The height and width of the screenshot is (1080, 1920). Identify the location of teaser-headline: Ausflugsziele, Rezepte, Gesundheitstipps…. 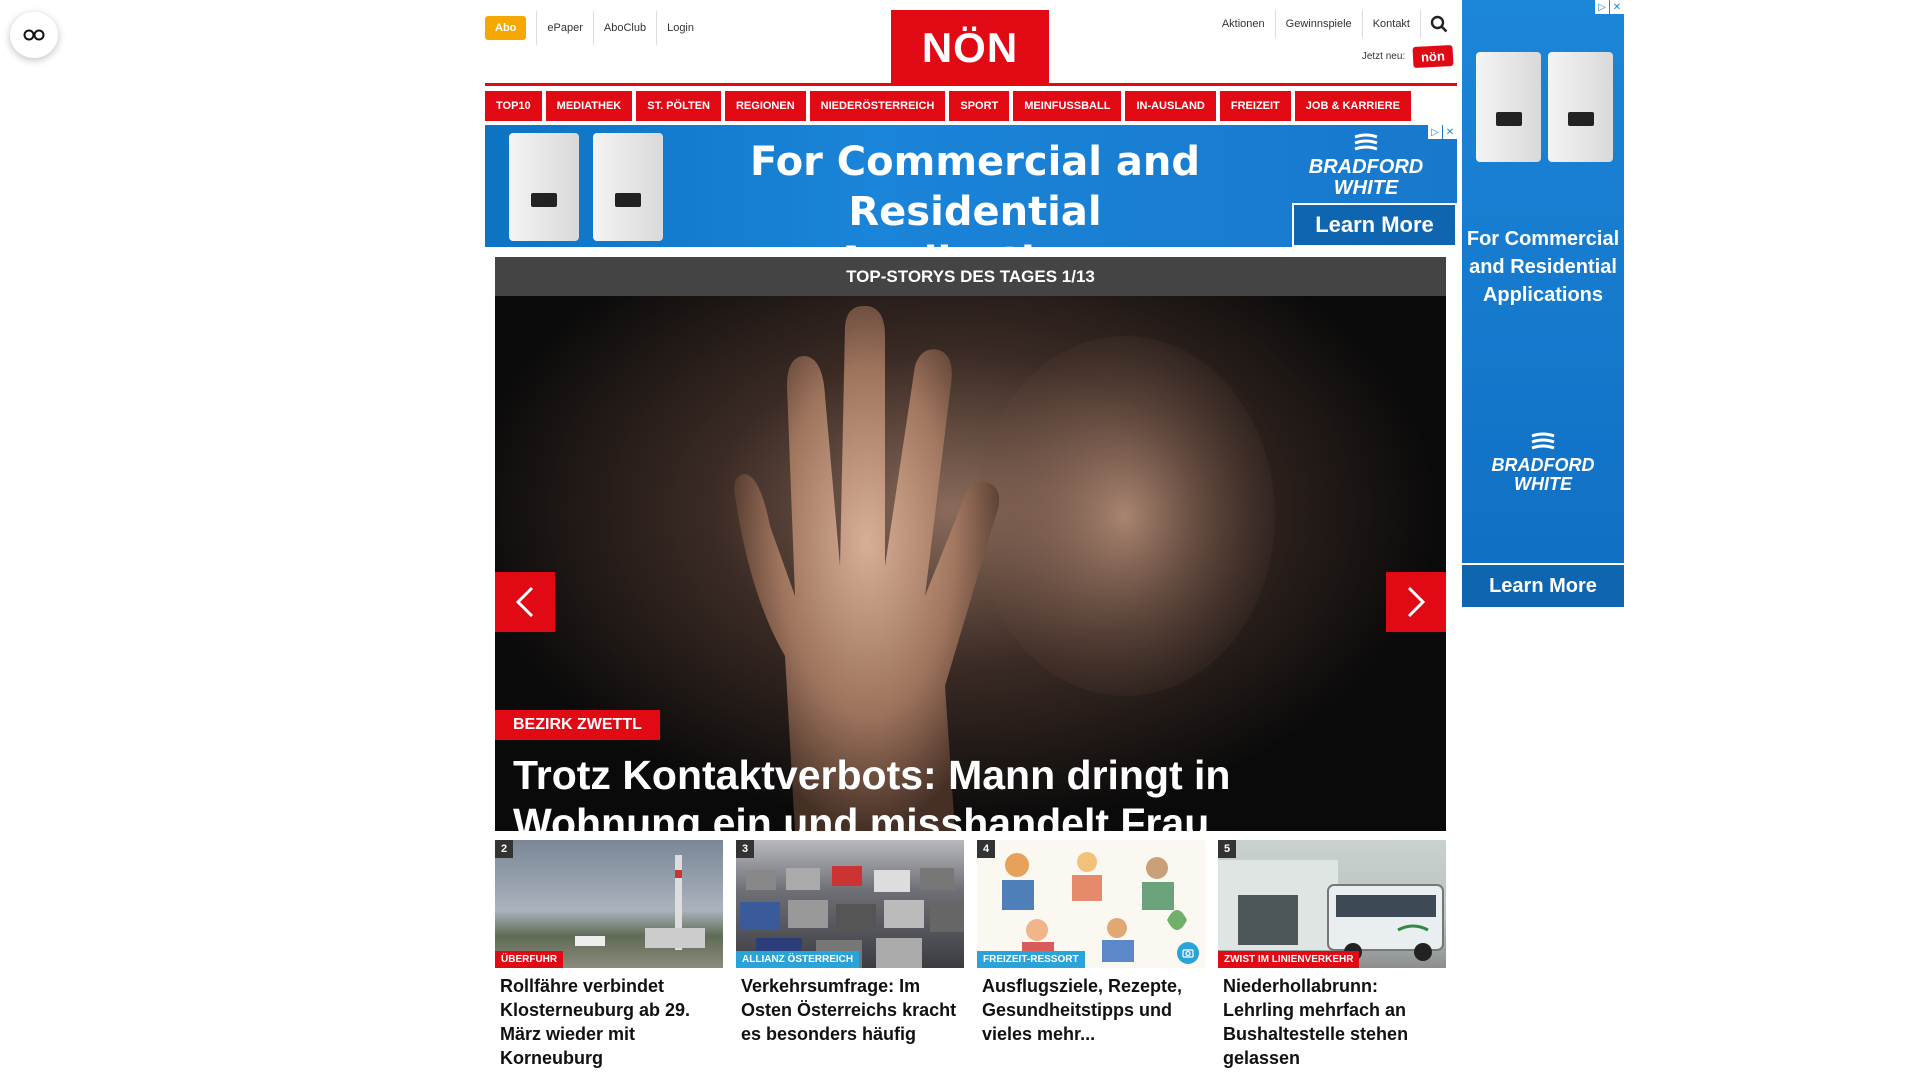
(1091, 1007).